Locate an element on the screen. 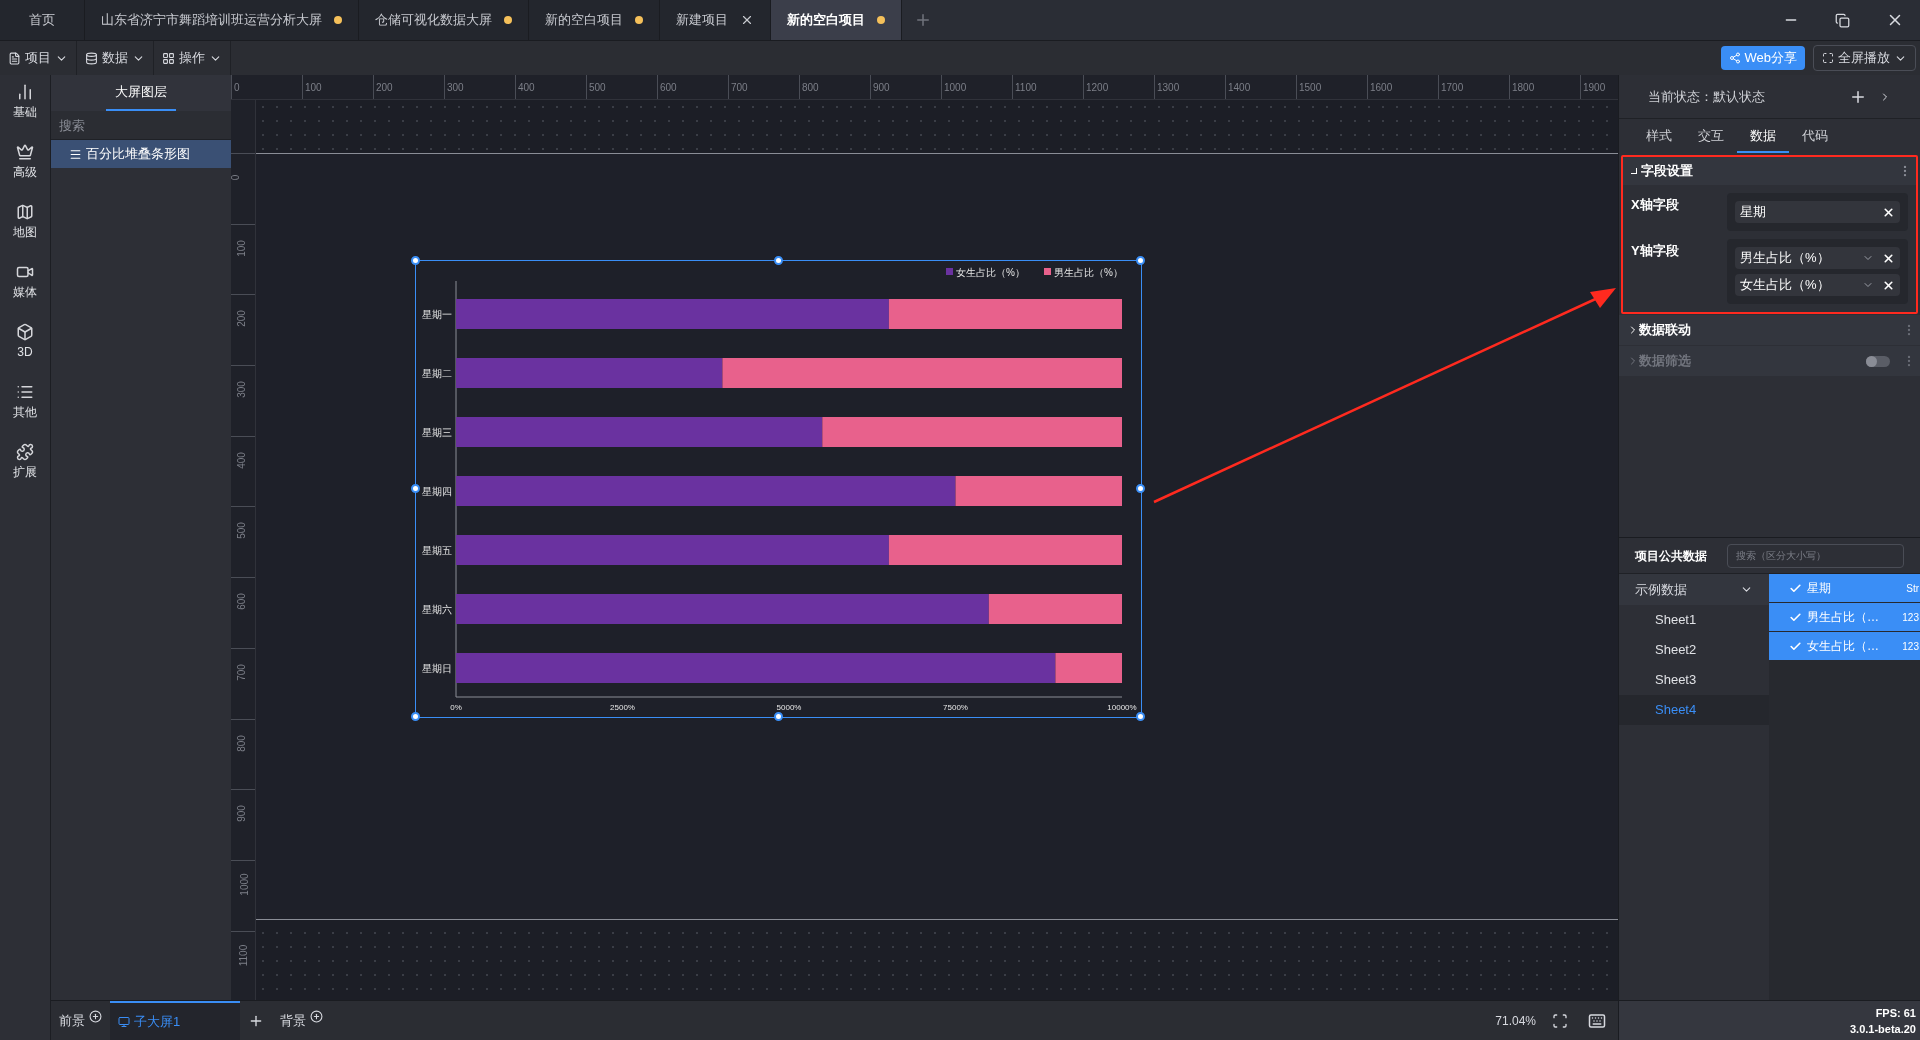 Image resolution: width=1920 pixels, height=1040 pixels. sheet-item: Sheet1 is located at coordinates (1694, 620).